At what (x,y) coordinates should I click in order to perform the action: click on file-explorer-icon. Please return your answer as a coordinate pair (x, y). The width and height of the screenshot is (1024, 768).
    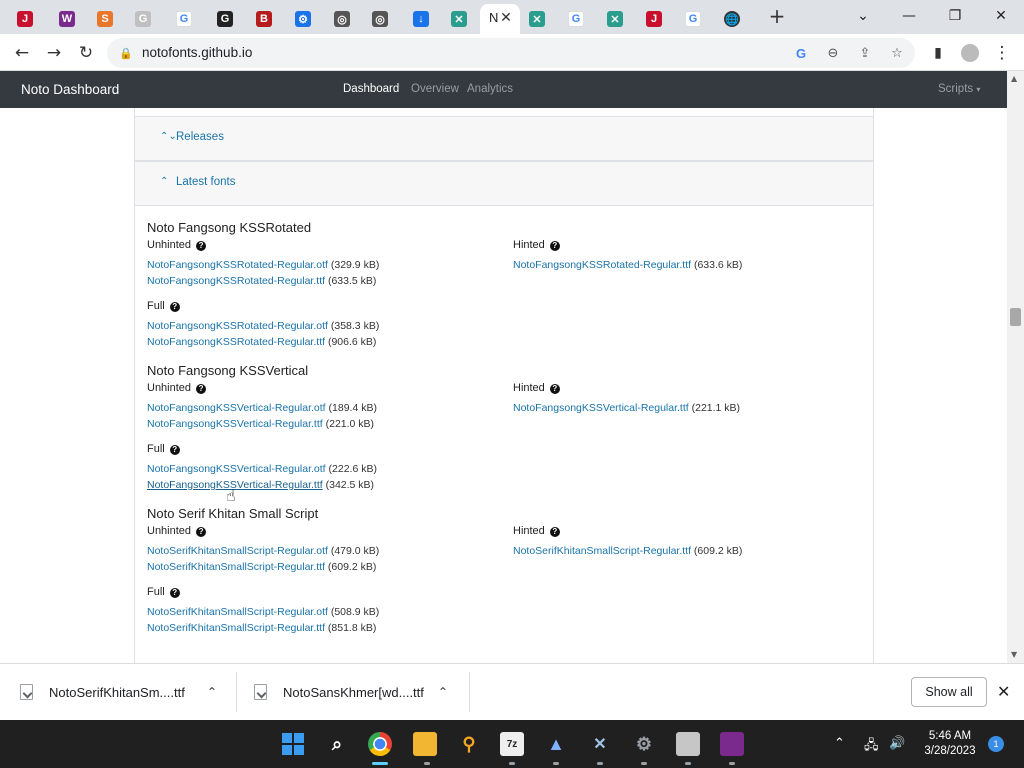
    Looking at the image, I should click on (425, 744).